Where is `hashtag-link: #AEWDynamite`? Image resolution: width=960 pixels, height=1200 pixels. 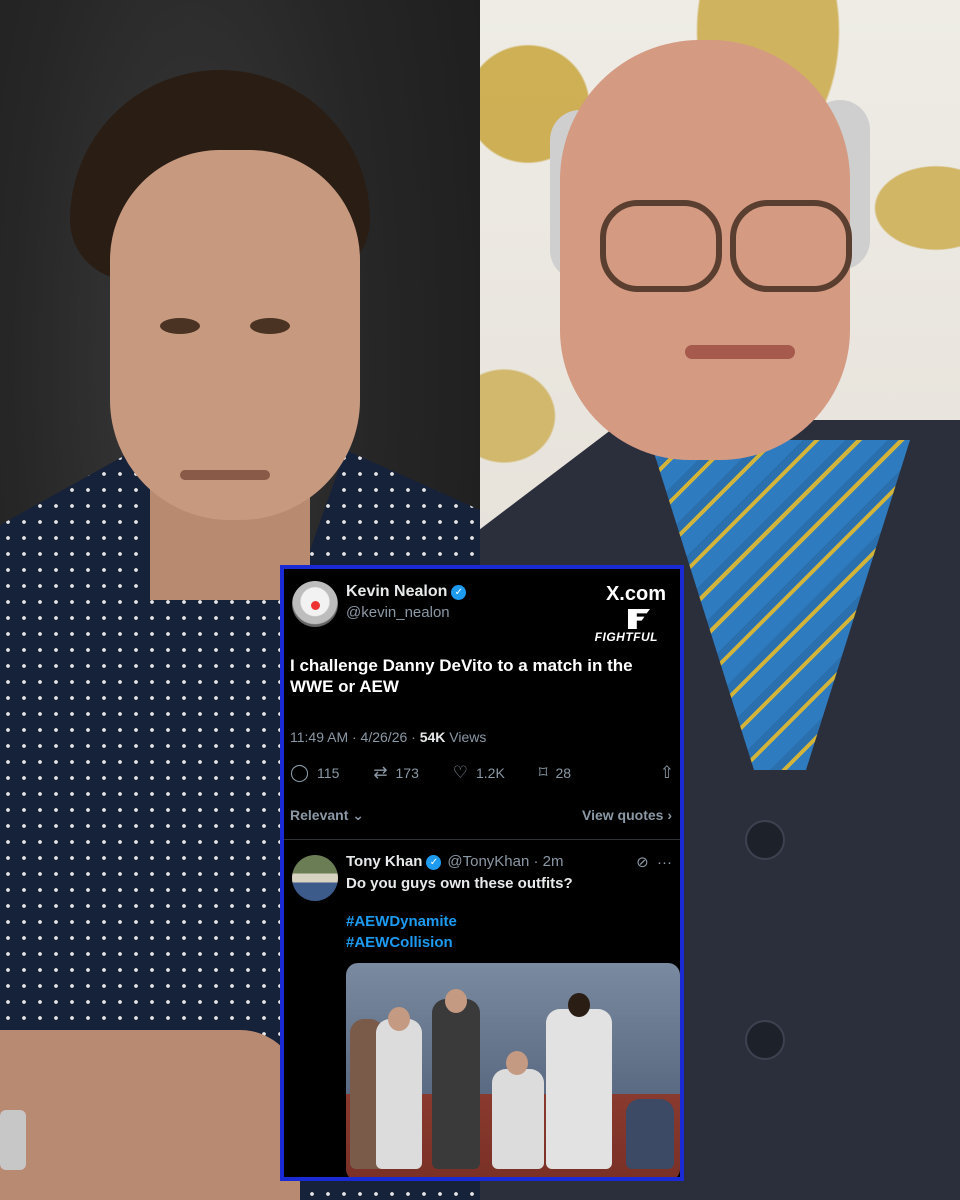 hashtag-link: #AEWDynamite is located at coordinates (401, 921).